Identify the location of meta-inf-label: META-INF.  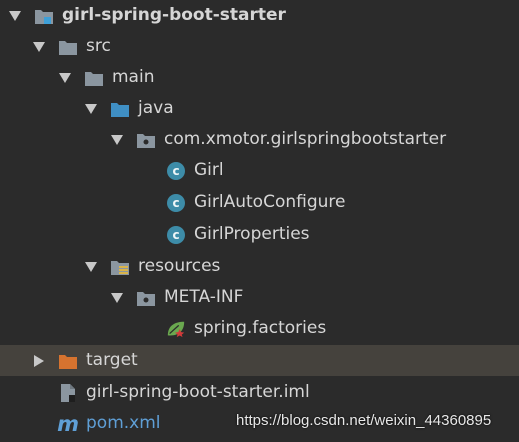
(204, 297).